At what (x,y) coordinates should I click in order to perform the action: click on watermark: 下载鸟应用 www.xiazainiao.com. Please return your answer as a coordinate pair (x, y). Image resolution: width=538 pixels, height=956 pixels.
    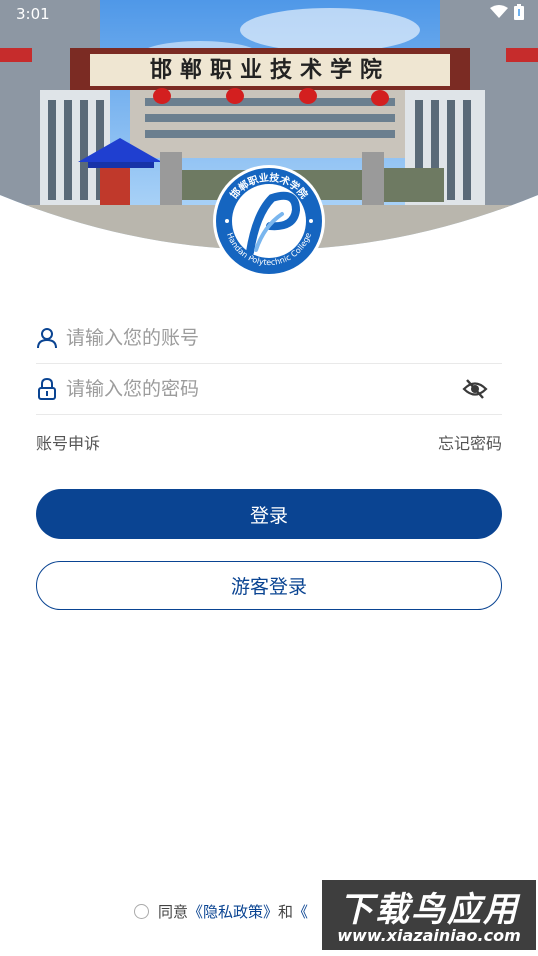
    Looking at the image, I should click on (429, 915).